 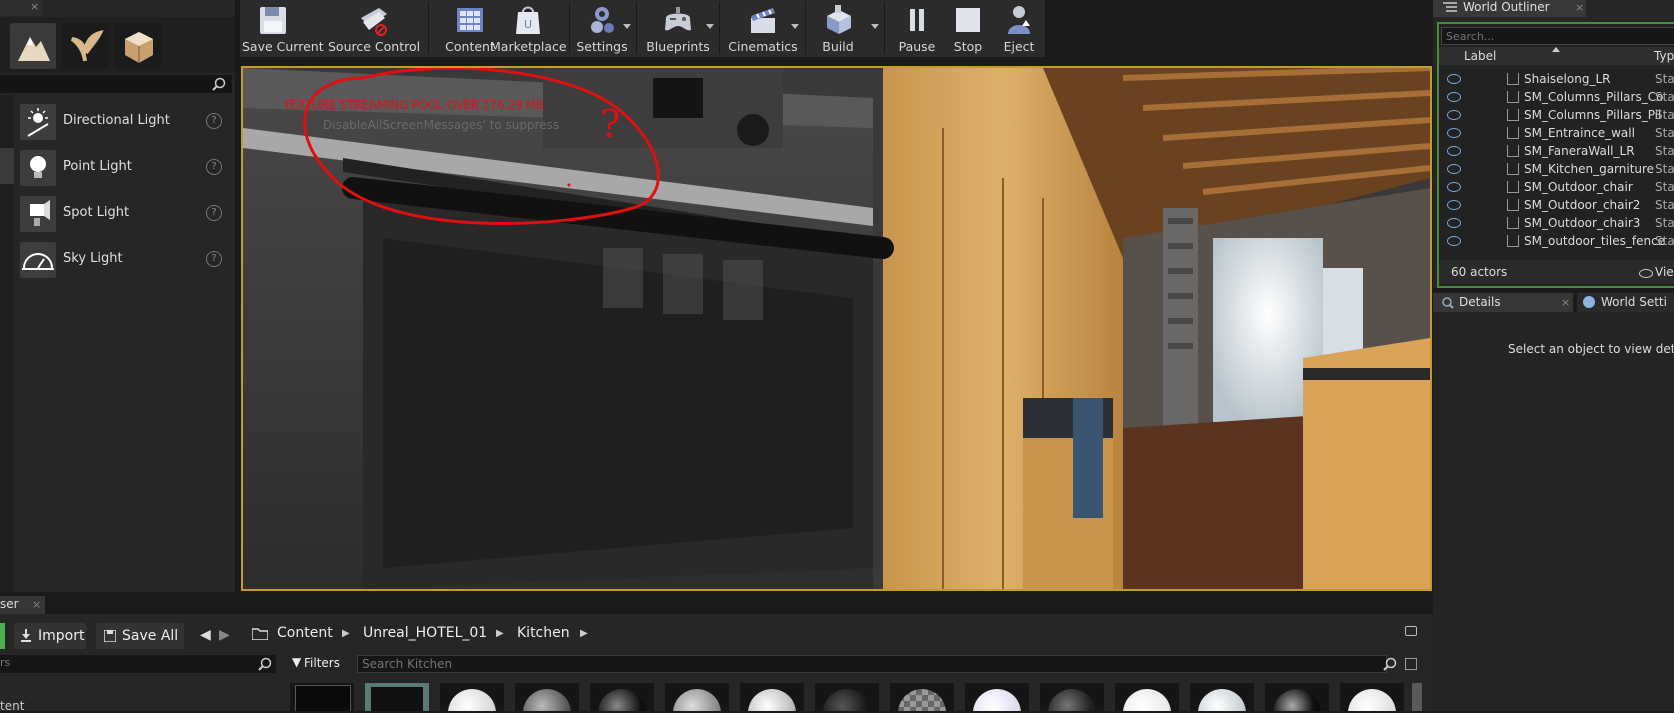 What do you see at coordinates (283, 28) in the screenshot?
I see `save-current-button: Save Current` at bounding box center [283, 28].